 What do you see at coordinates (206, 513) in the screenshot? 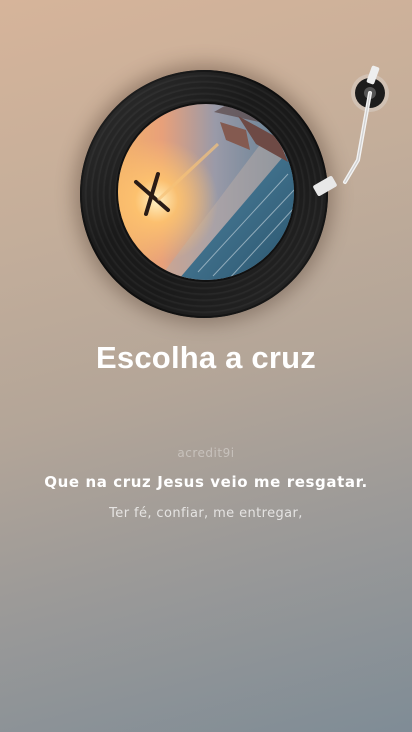
I see `lyric-next-line: Ter fé, confiar, me entregar,` at bounding box center [206, 513].